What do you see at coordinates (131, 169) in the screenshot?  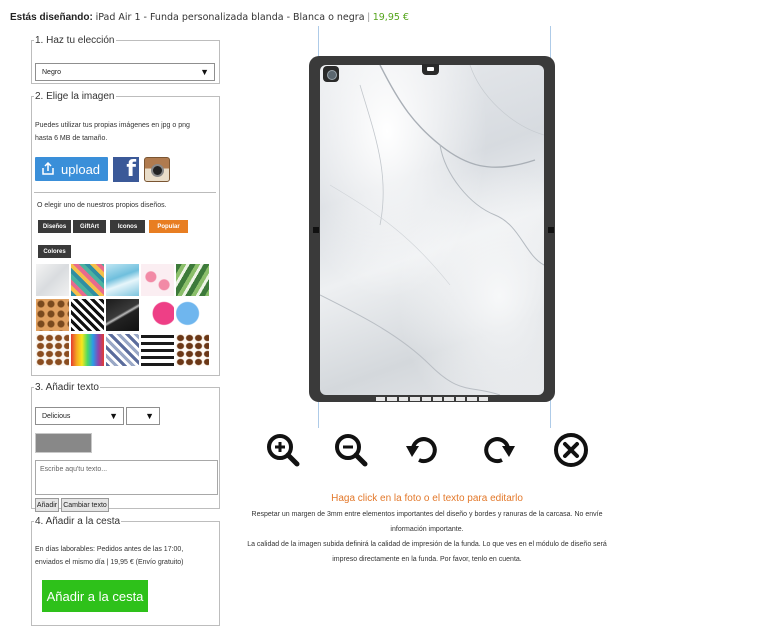 I see `facebook-icon: f` at bounding box center [131, 169].